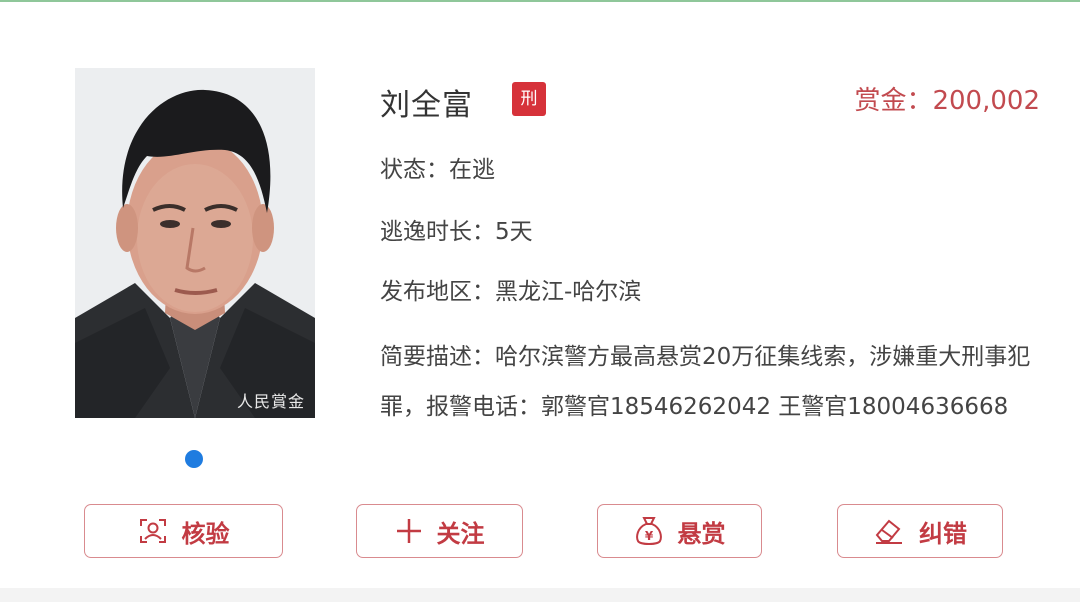 The image size is (1080, 602). Describe the element at coordinates (889, 531) in the screenshot. I see `eraser-icon` at that location.